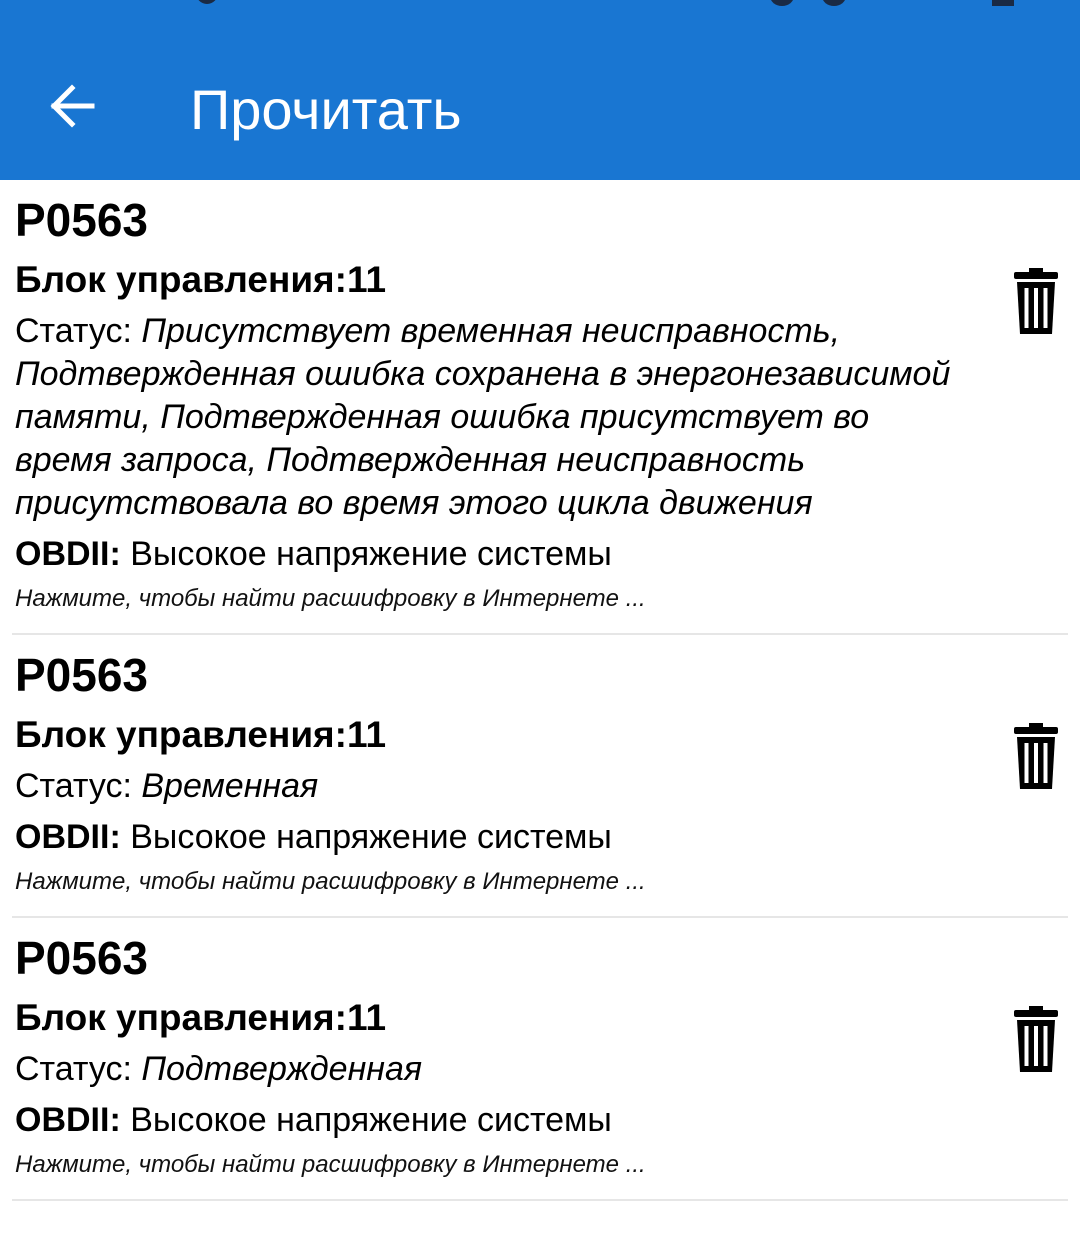  I want to click on signal-icon, so click(834, 3).